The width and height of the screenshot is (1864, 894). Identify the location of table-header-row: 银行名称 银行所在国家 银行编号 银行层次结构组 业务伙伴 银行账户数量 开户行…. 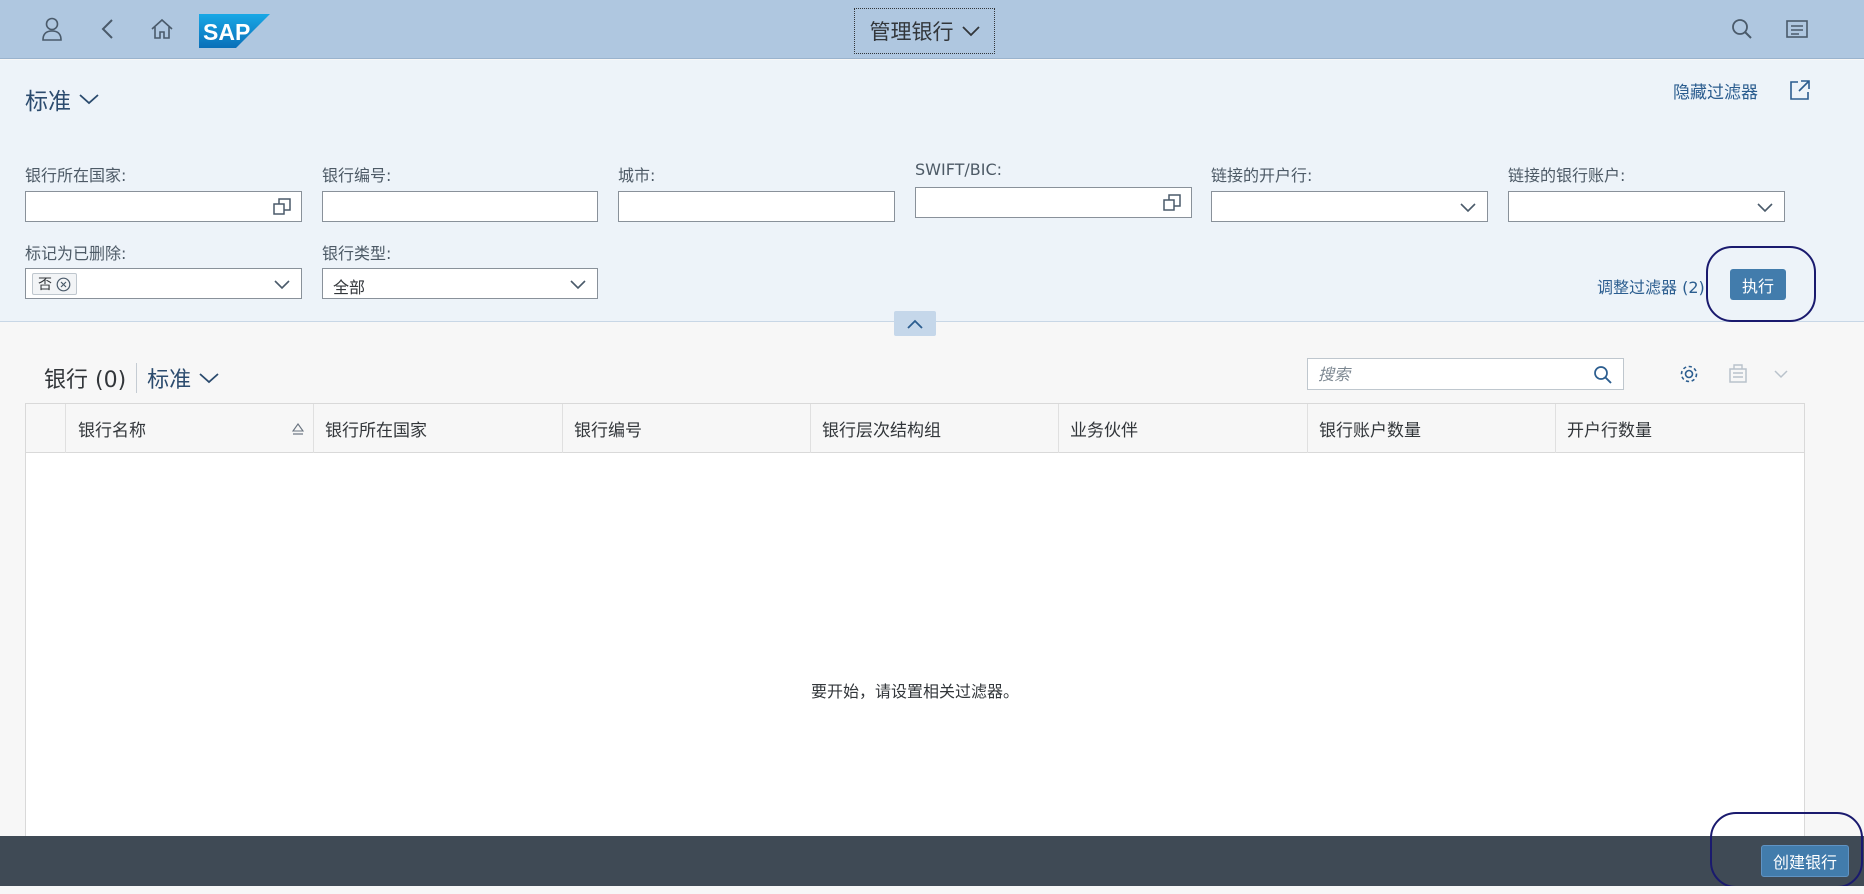
(915, 428).